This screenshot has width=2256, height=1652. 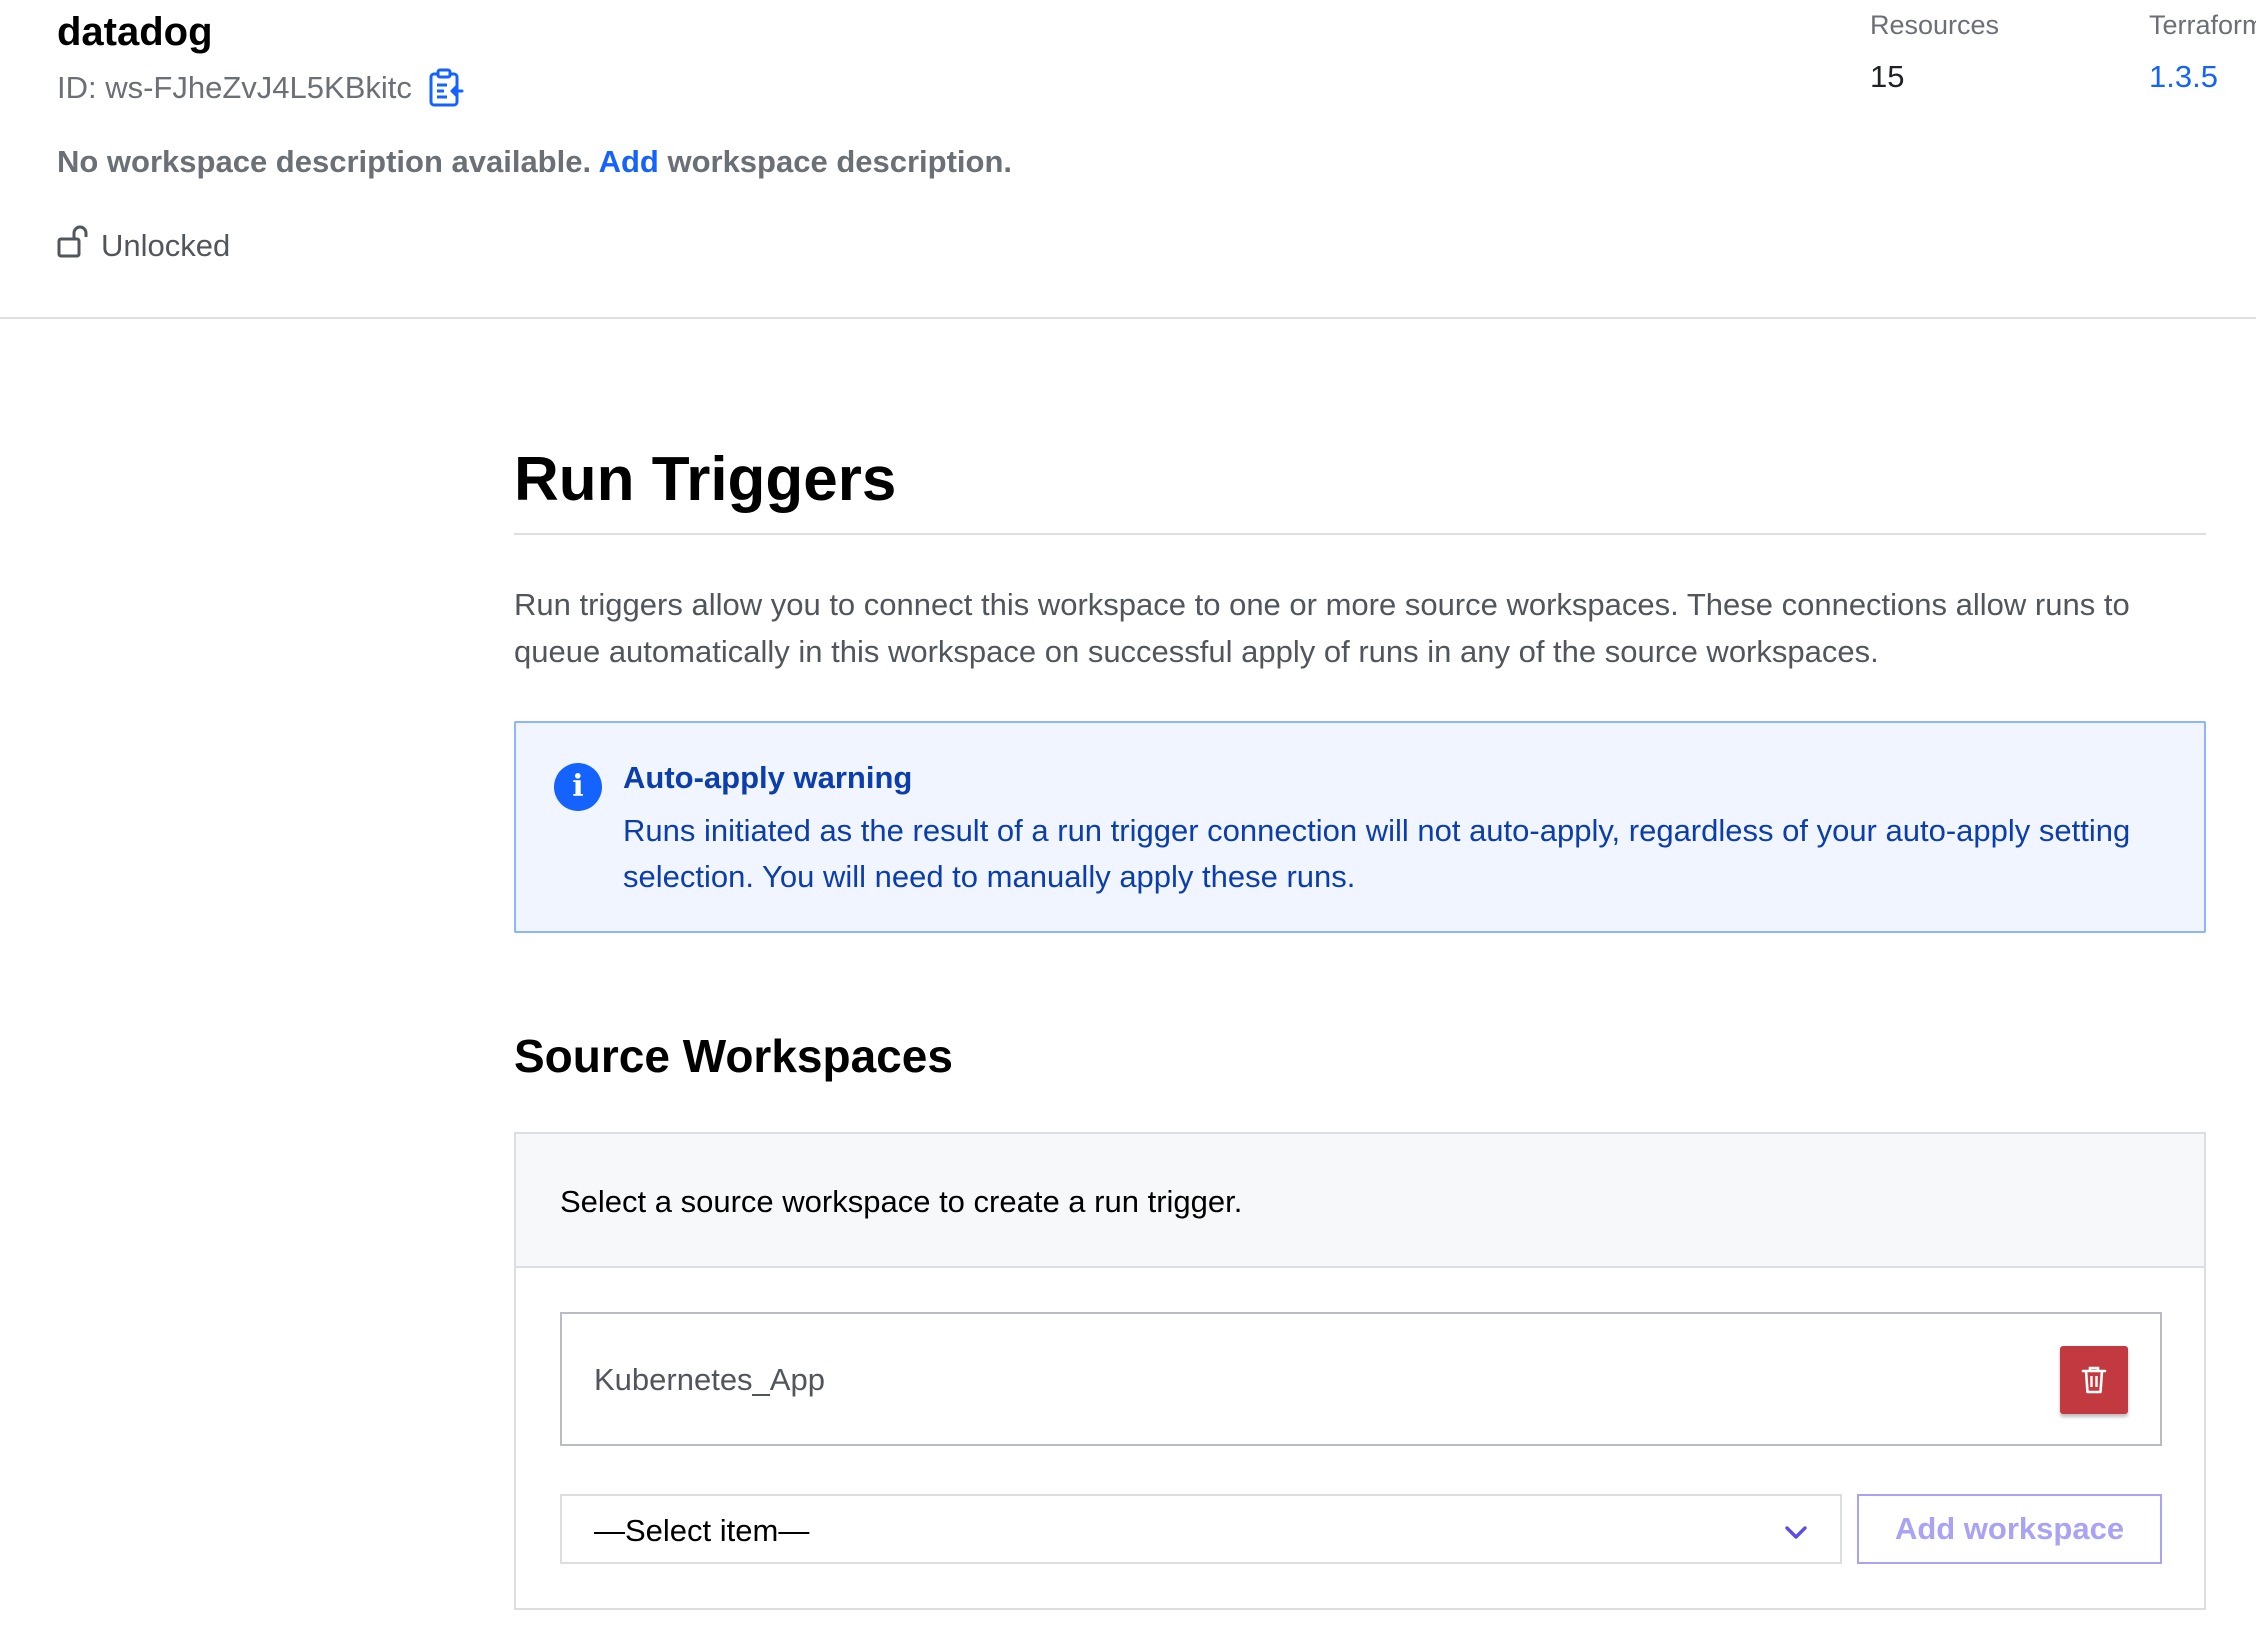 I want to click on source-workspace-name: Kubernetes_App, so click(x=709, y=1379).